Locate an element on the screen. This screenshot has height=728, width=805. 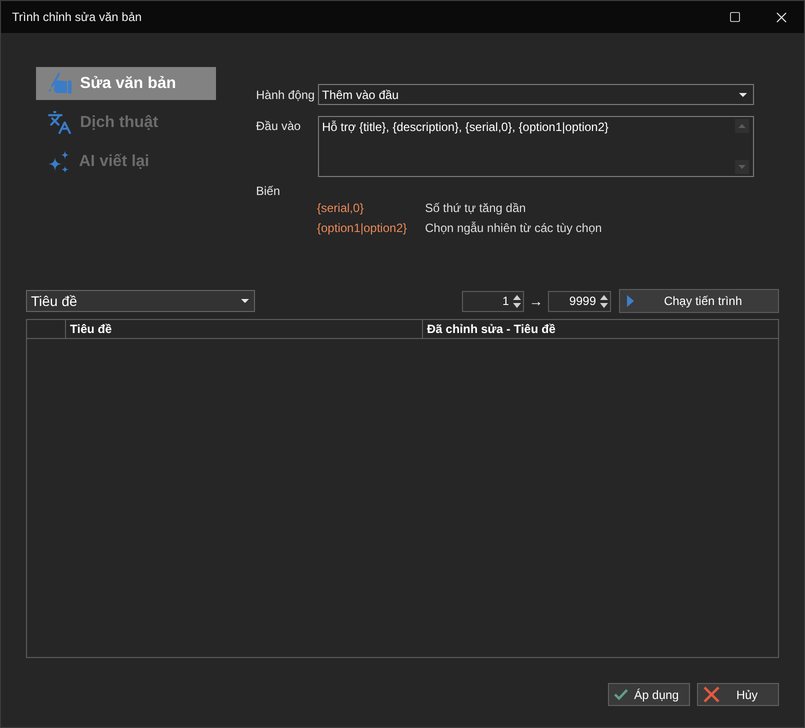
run-button: Chạy tiến trình is located at coordinates (699, 301).